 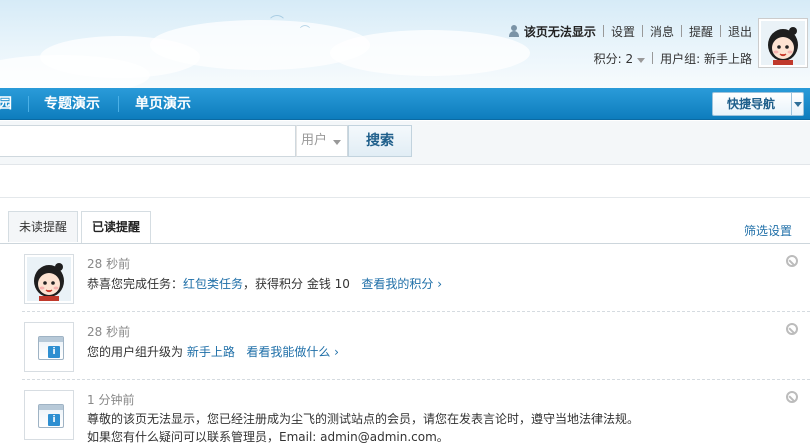 I want to click on user-icon, so click(x=514, y=31).